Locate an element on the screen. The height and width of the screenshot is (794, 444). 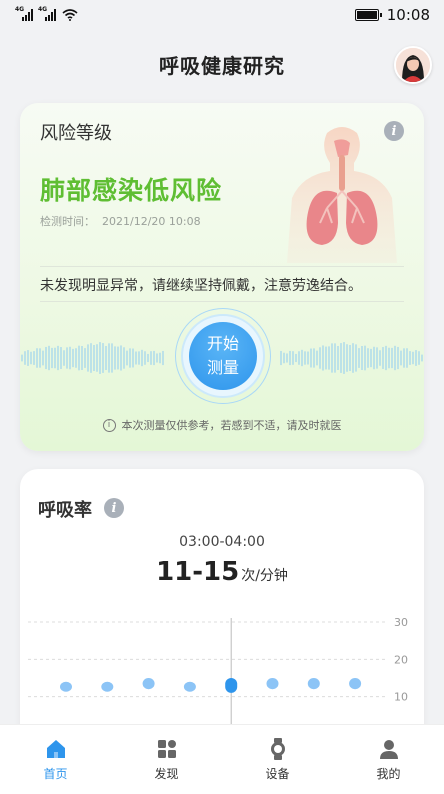
battery-icon is located at coordinates (368, 15).